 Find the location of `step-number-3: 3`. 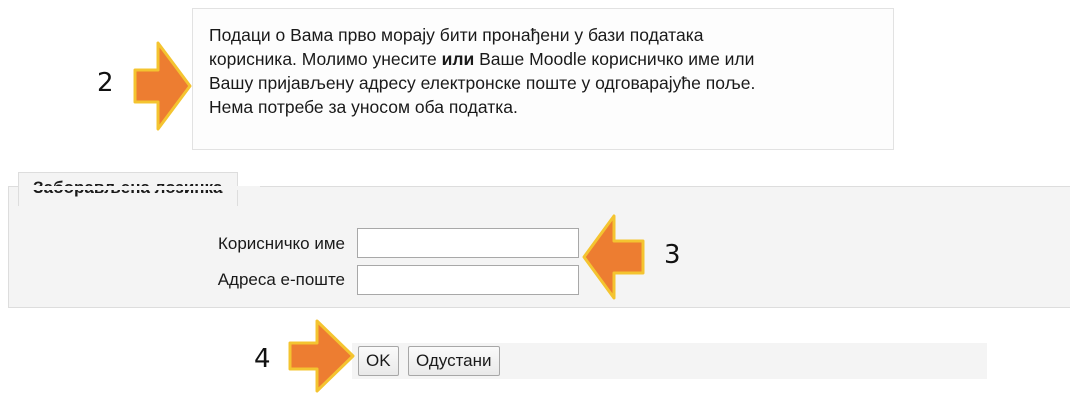

step-number-3: 3 is located at coordinates (672, 255).